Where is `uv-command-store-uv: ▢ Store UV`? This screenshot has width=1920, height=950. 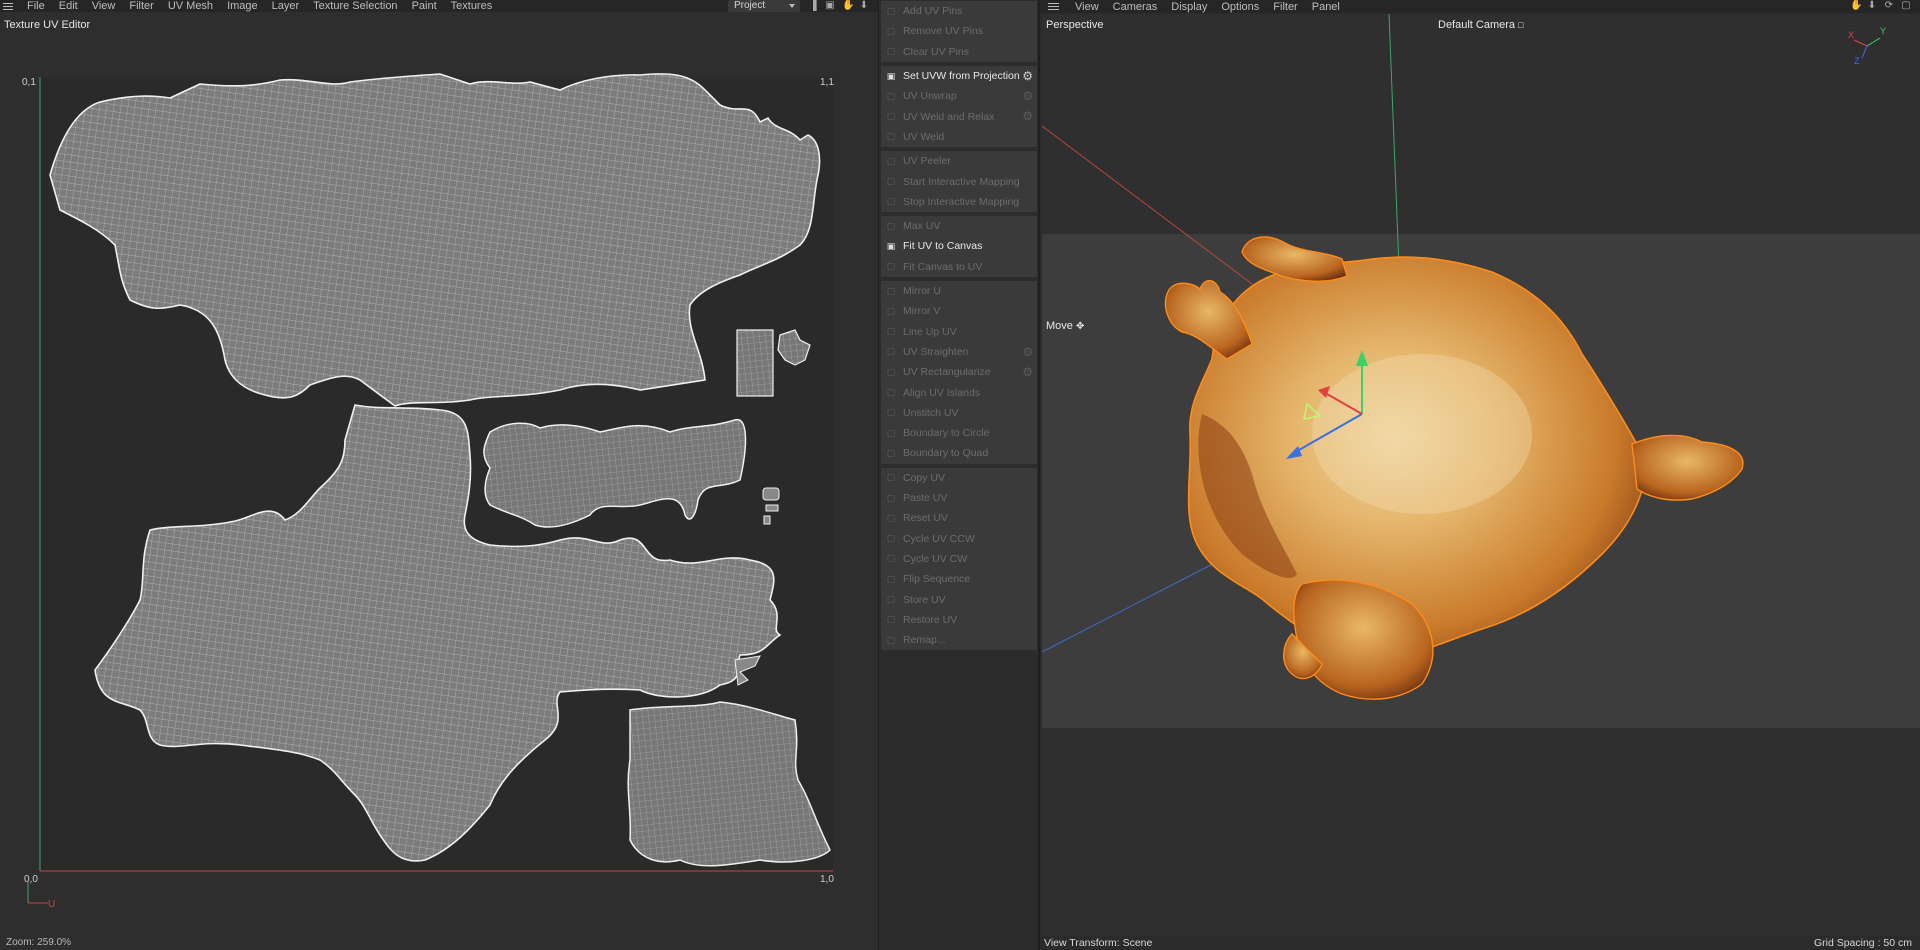
uv-command-store-uv: ▢ Store UV is located at coordinates (959, 599).